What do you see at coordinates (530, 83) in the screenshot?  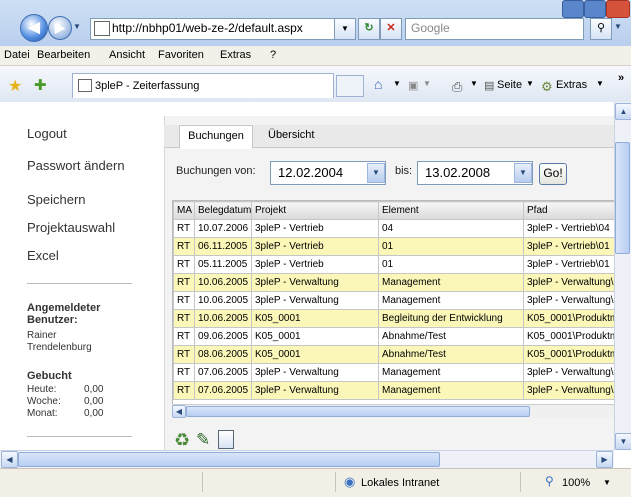 I see `page-menu-dropdown-icon: ▼` at bounding box center [530, 83].